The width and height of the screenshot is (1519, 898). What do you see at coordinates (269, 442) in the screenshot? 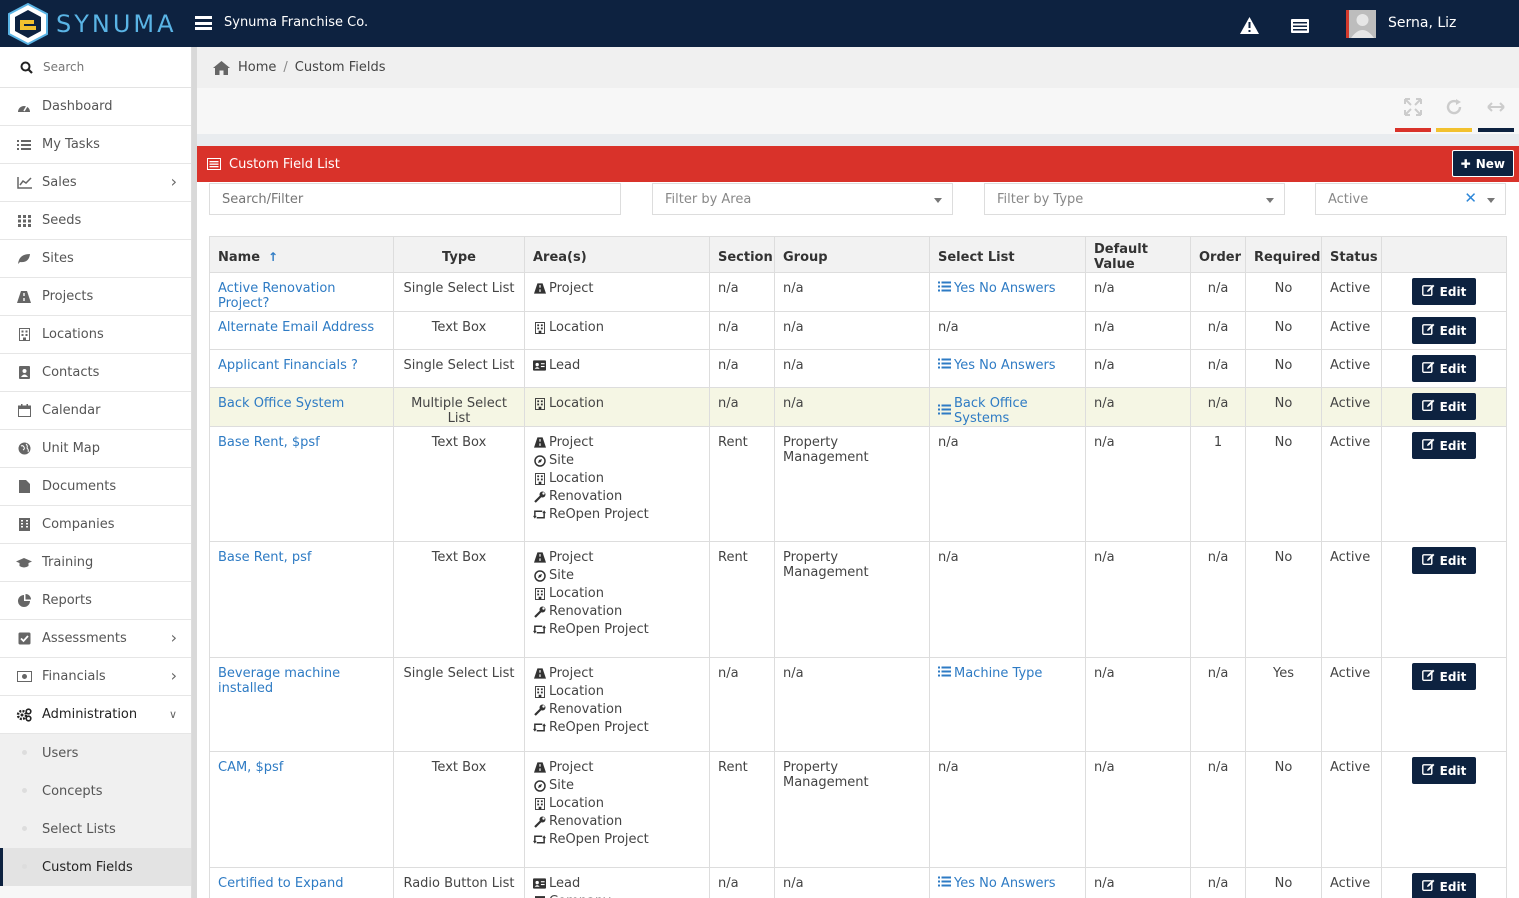
I see `field-name-link: Base Rent, $psf` at bounding box center [269, 442].